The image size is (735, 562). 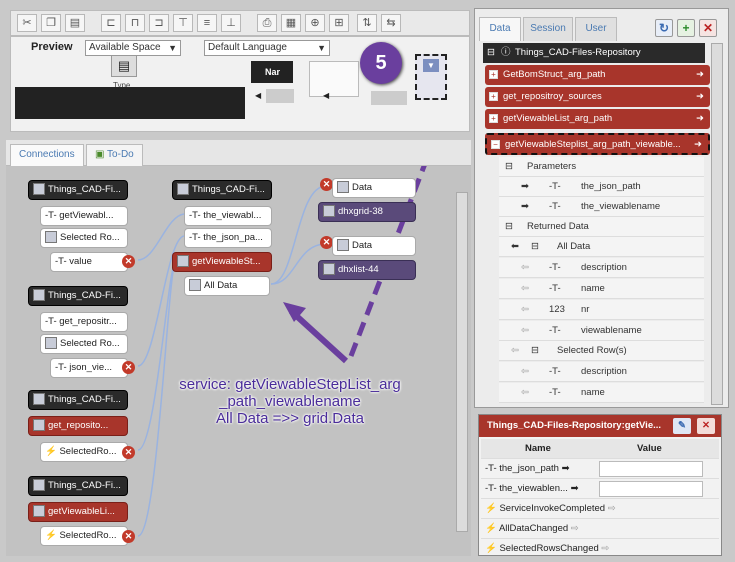 I want to click on tab-data: Data, so click(x=500, y=29).